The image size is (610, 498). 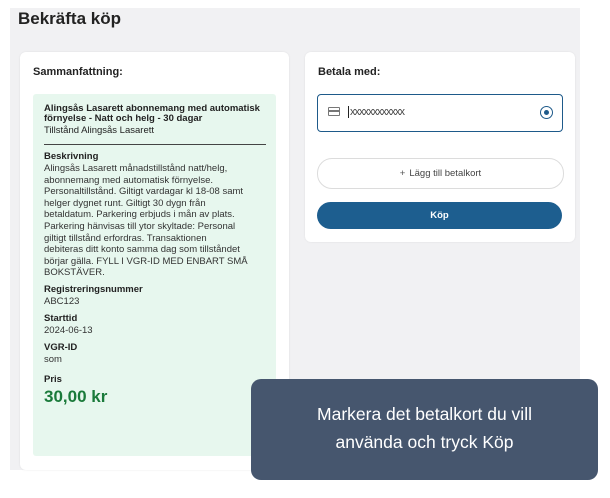 I want to click on summary-divider, so click(x=155, y=144).